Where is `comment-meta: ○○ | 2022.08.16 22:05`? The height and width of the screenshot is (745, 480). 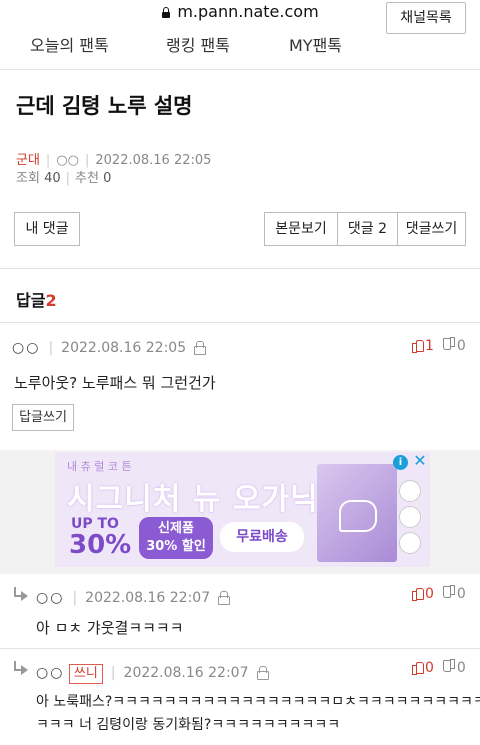
comment-meta: ○○ | 2022.08.16 22:05 is located at coordinates (109, 348).